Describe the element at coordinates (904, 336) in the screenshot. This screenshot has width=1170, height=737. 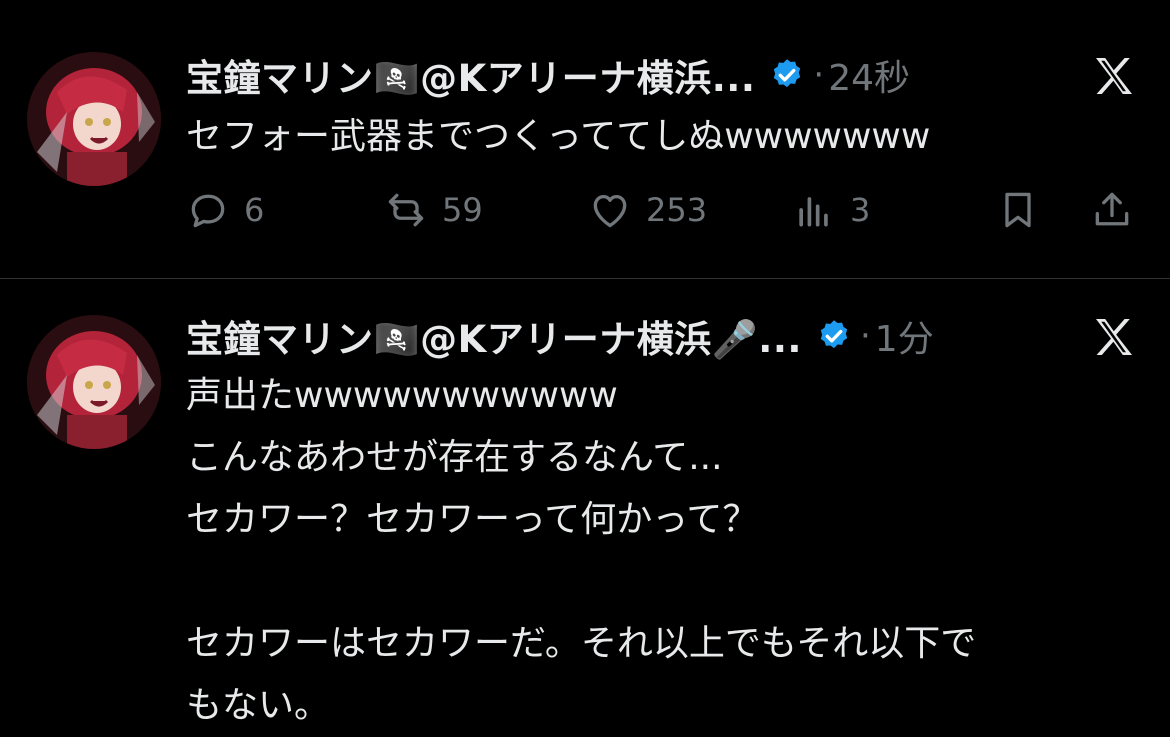
I see `timestamp: 1分` at that location.